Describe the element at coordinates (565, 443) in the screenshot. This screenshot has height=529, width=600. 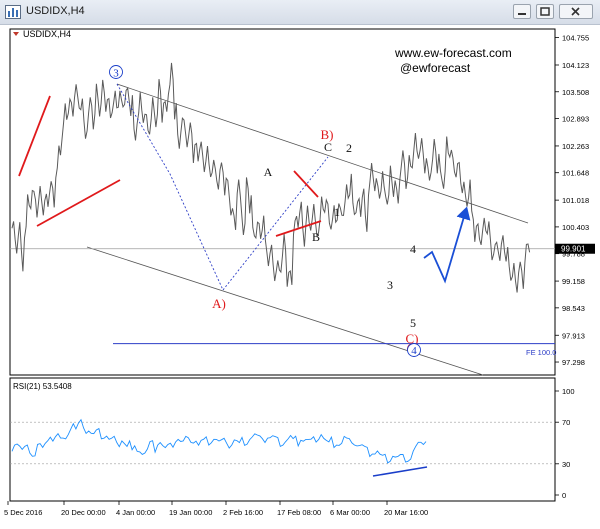
I see `rsi-y-axis: 100 70 30 0` at that location.